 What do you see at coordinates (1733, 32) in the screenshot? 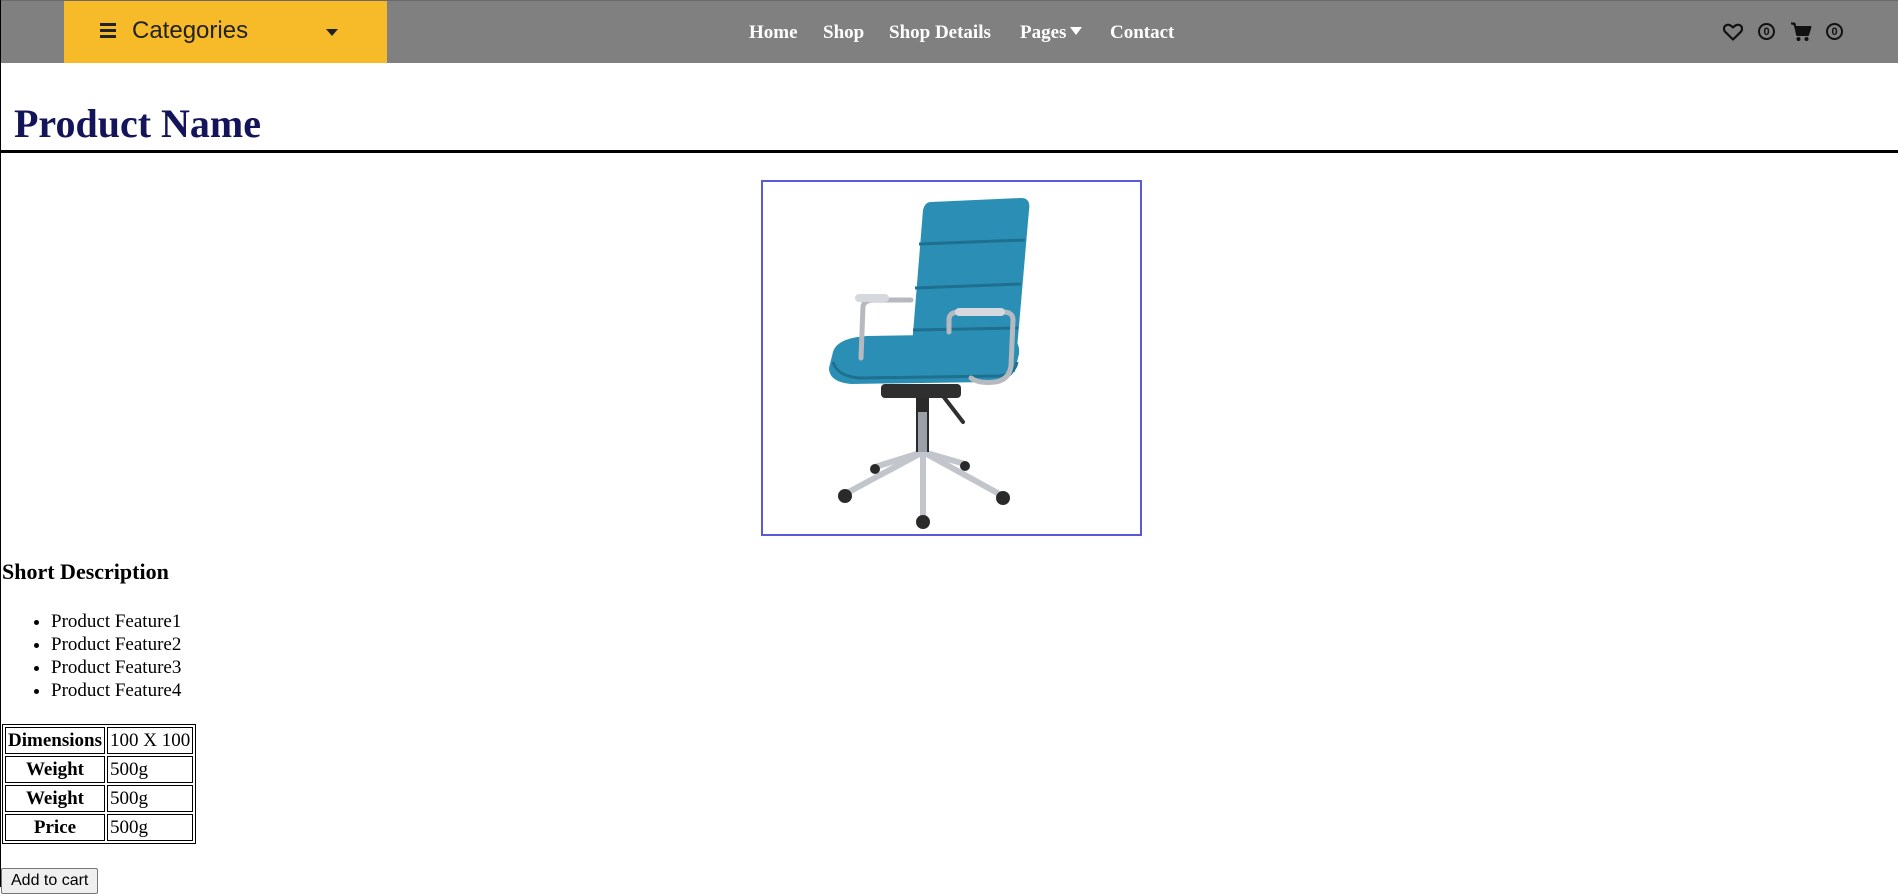
I see `heart-icon` at bounding box center [1733, 32].